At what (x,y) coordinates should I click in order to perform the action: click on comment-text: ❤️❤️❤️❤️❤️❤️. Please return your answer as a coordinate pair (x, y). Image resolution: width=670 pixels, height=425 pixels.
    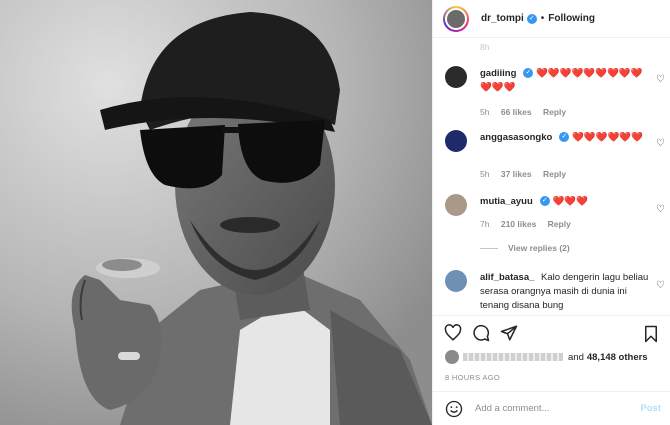
    Looking at the image, I should click on (607, 137).